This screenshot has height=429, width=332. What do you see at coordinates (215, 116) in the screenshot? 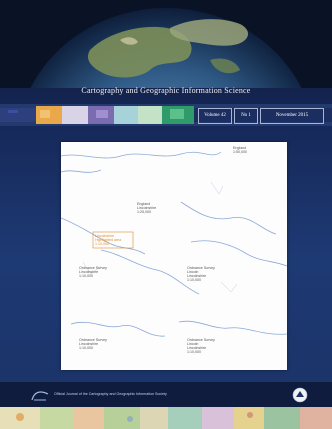
I see `volume-label: Volume 42` at bounding box center [215, 116].